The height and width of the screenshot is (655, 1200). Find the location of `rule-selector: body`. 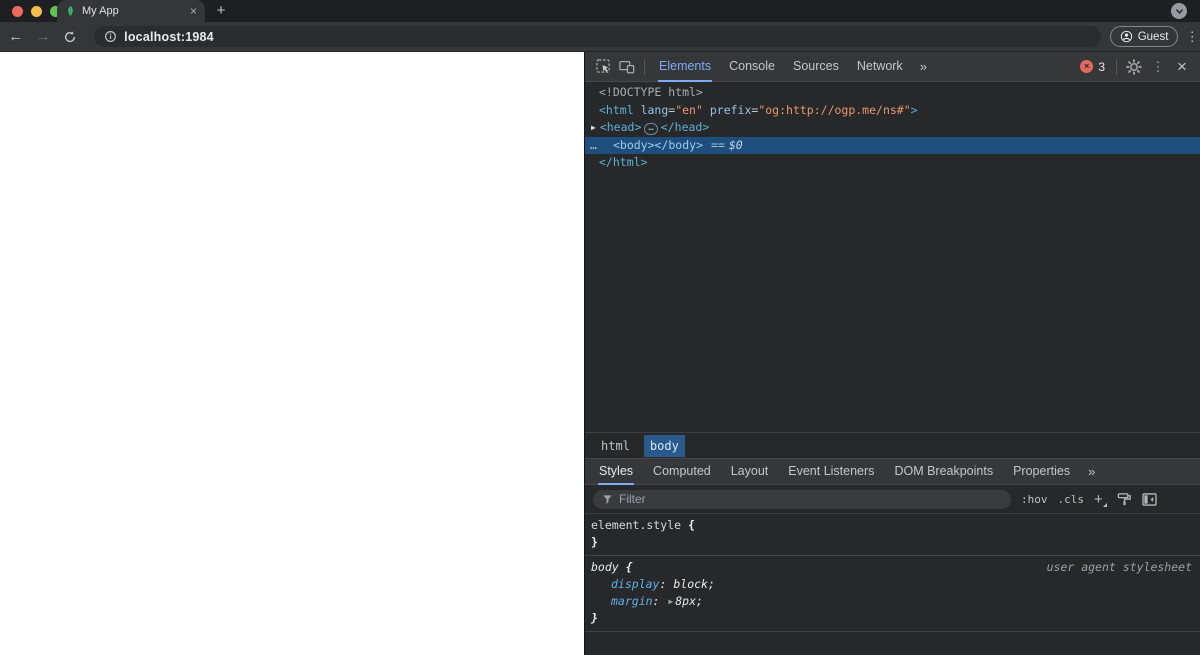

rule-selector: body is located at coordinates (605, 567).